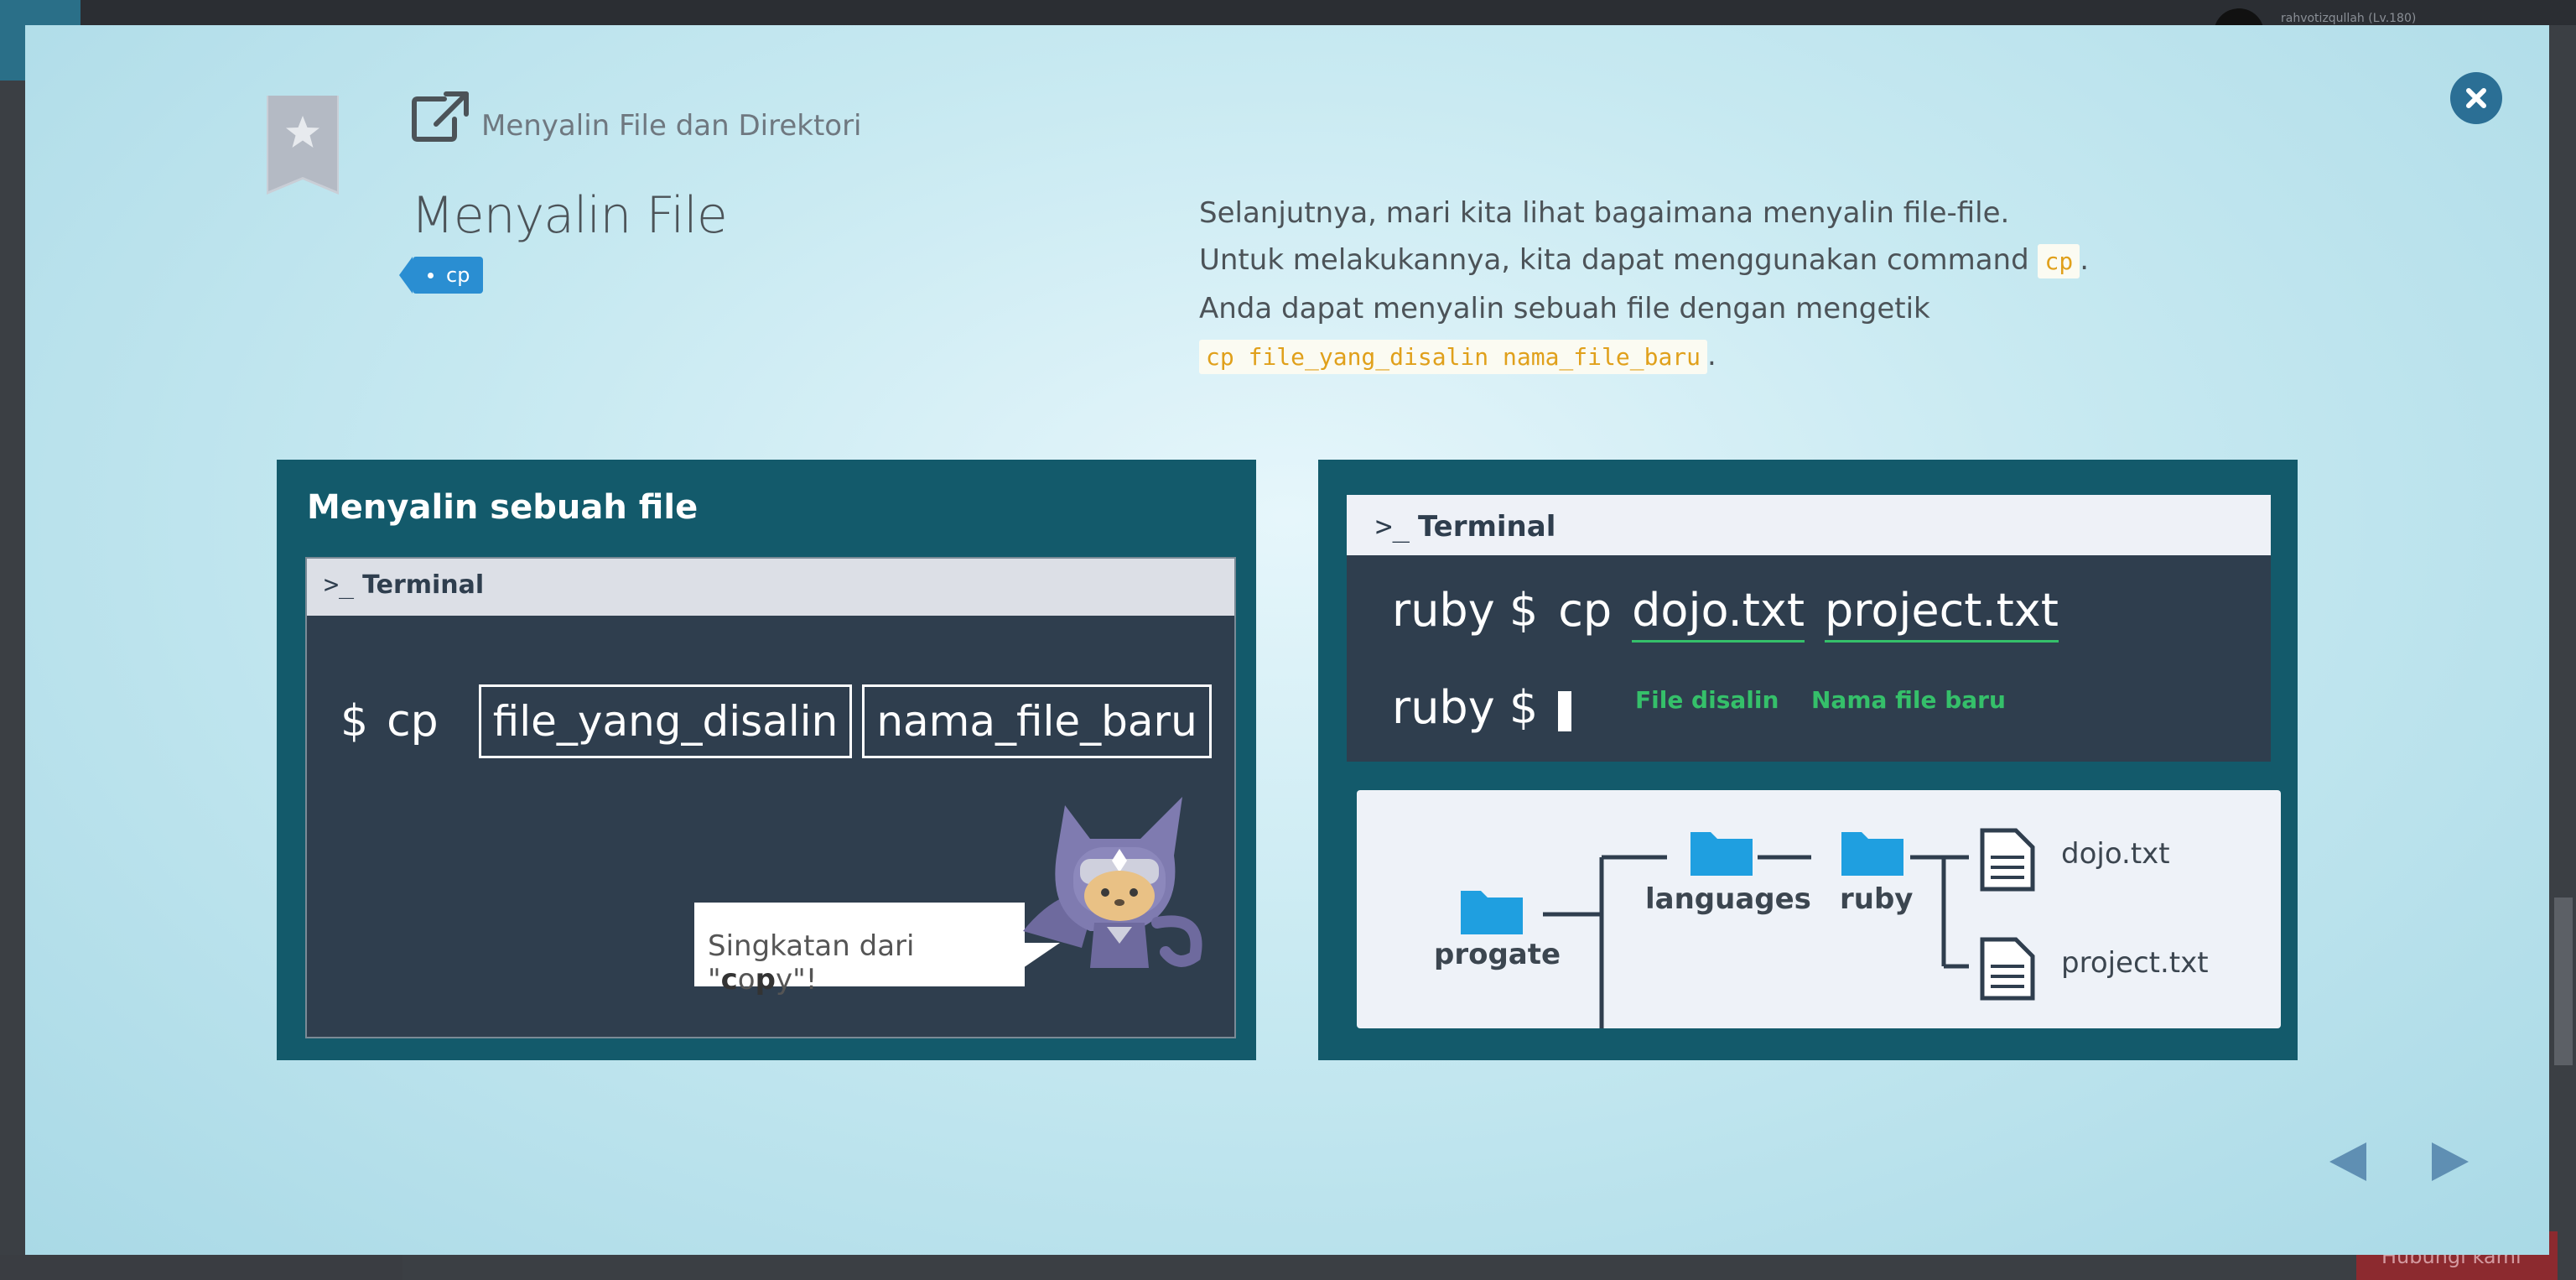 The height and width of the screenshot is (1280, 2576). I want to click on label-source-file: File disalin, so click(1707, 700).